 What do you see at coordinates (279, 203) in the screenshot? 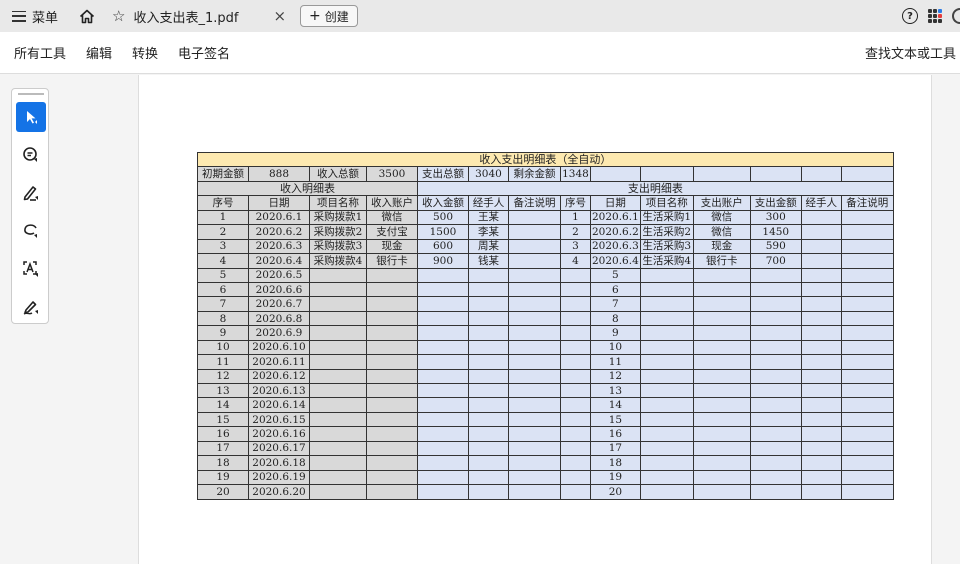
I see `income-header-cell: 日期` at bounding box center [279, 203].